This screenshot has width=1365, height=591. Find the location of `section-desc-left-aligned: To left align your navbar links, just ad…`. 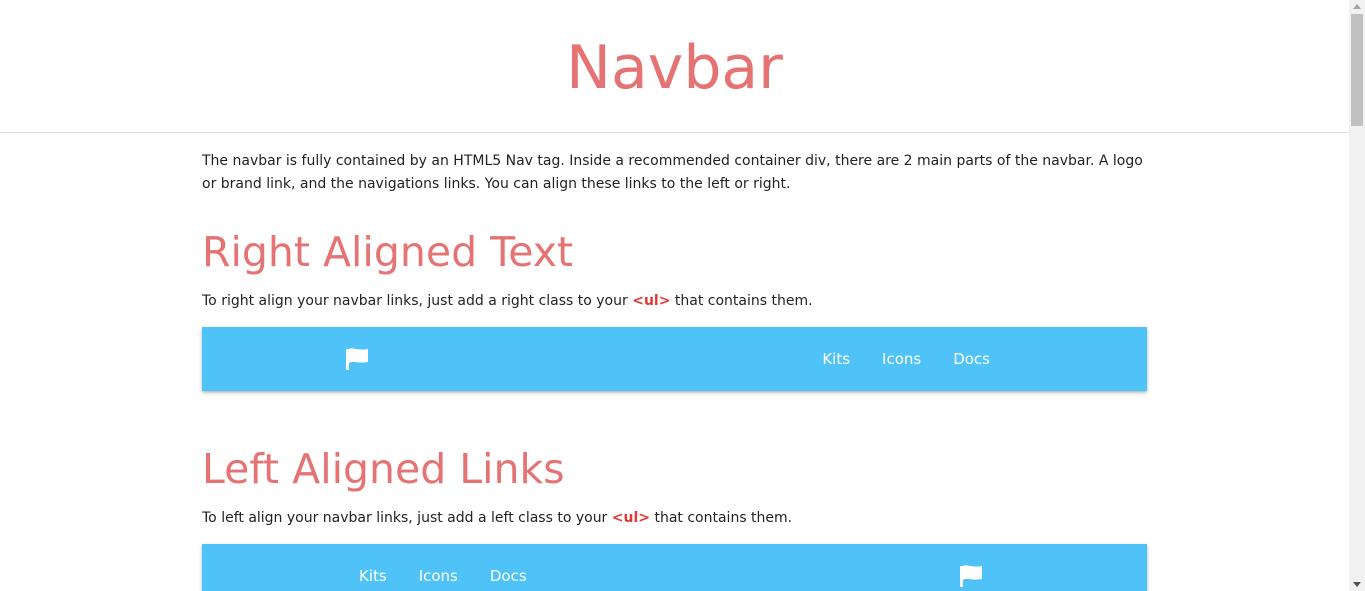

section-desc-left-aligned: To left align your navbar links, just ad… is located at coordinates (674, 518).